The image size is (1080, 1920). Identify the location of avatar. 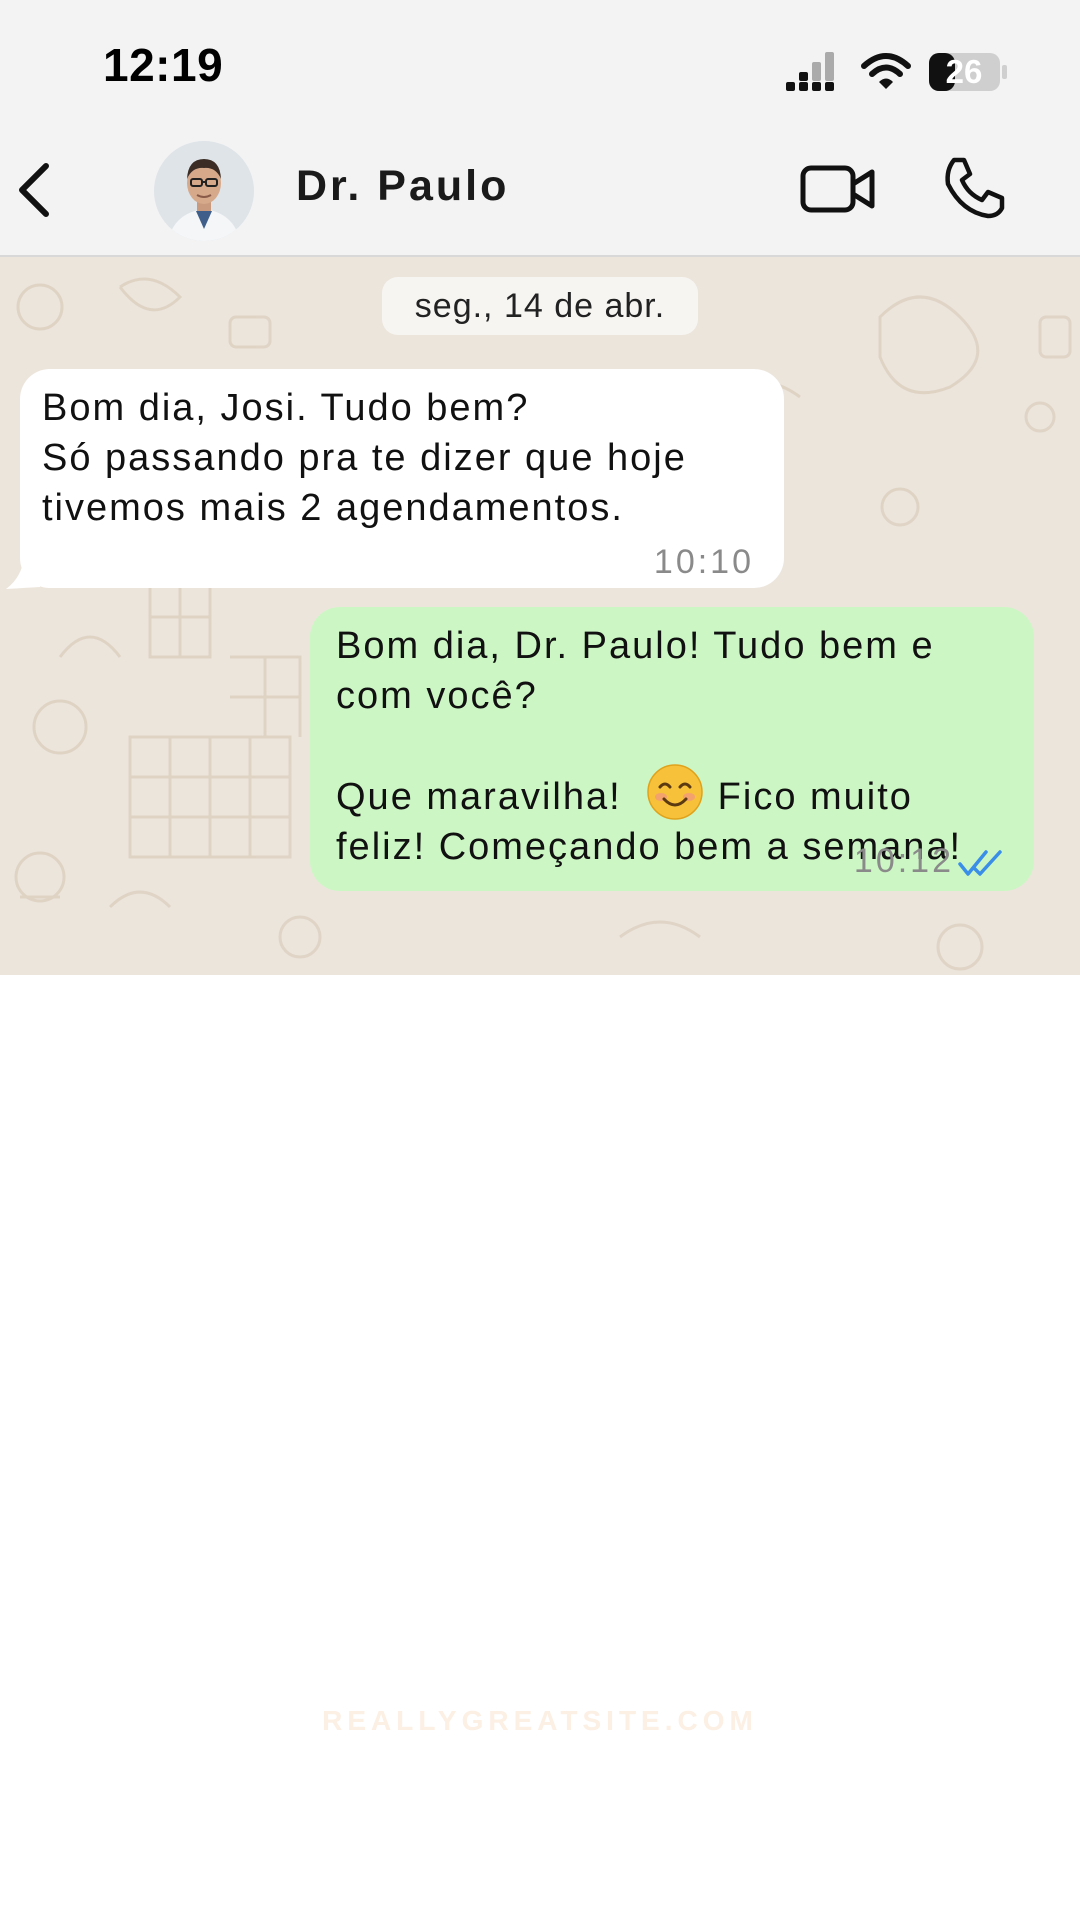
(204, 191).